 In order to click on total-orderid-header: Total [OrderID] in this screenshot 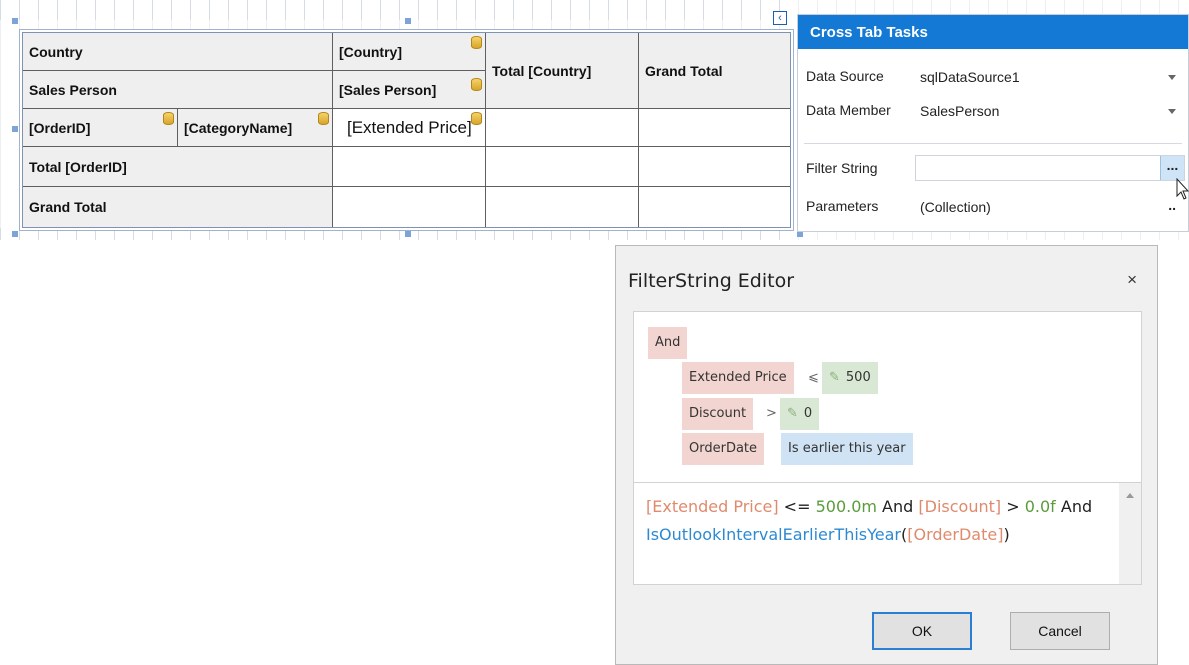, I will do `click(178, 167)`.